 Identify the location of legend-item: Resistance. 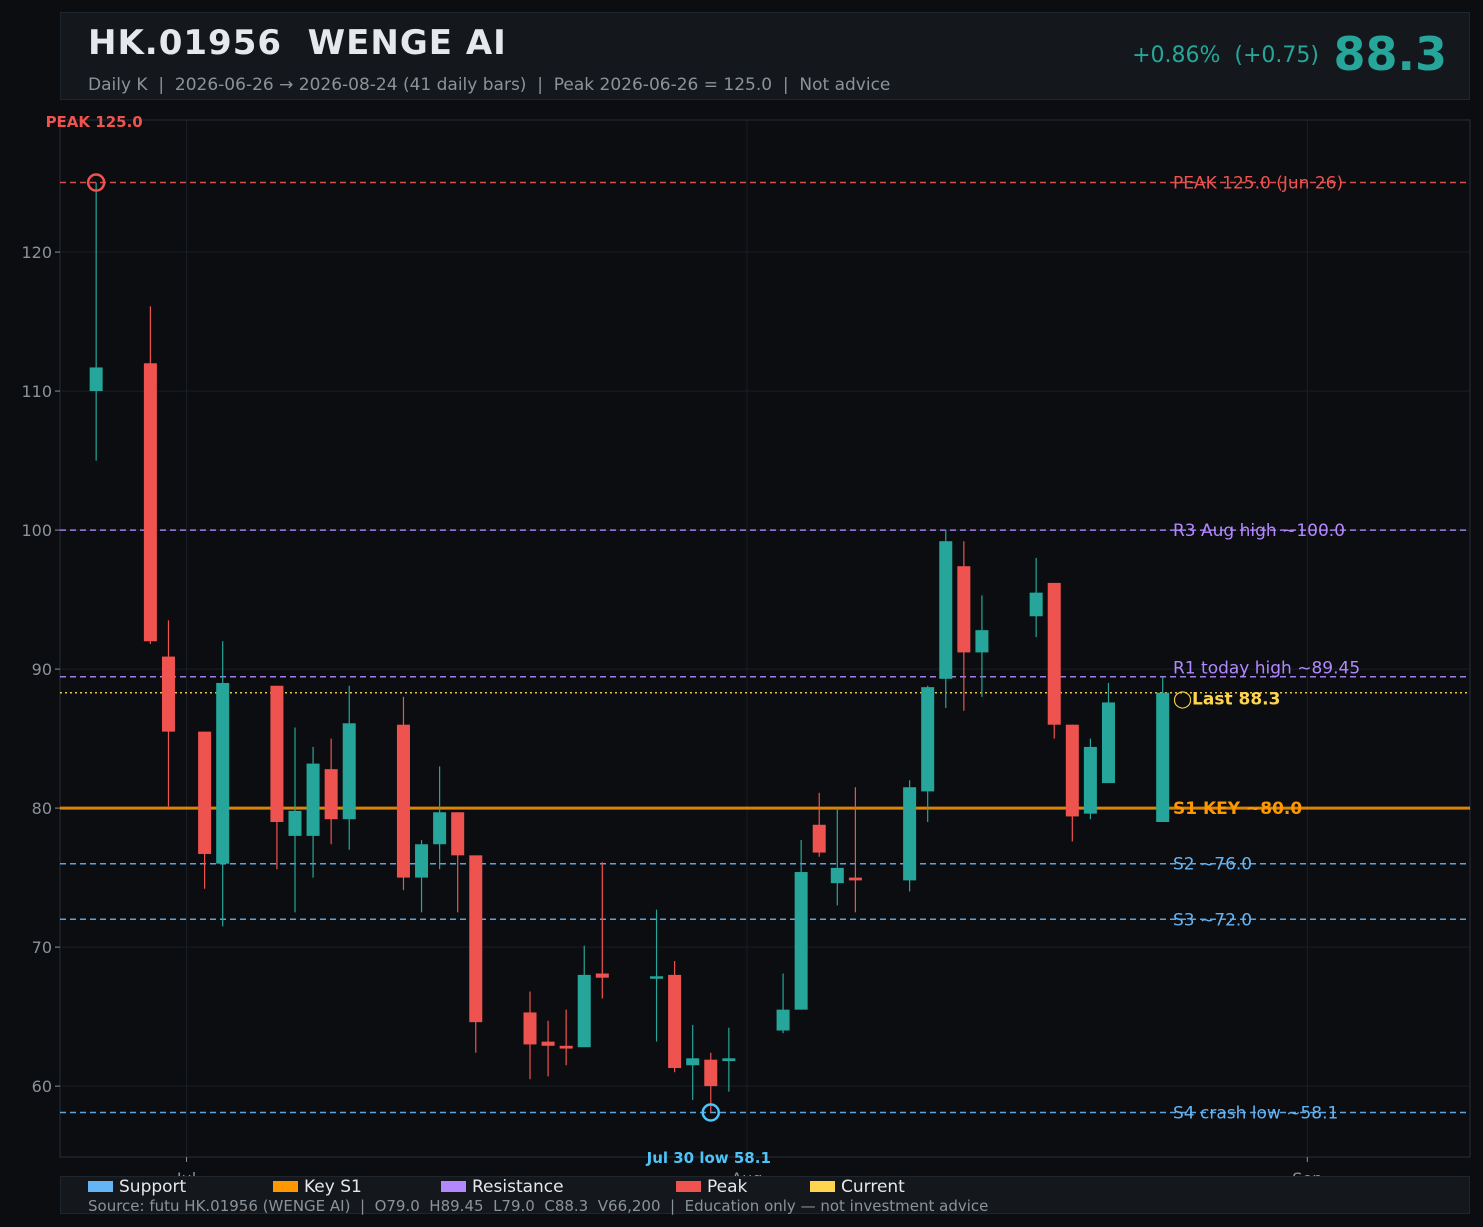
(502, 1187).